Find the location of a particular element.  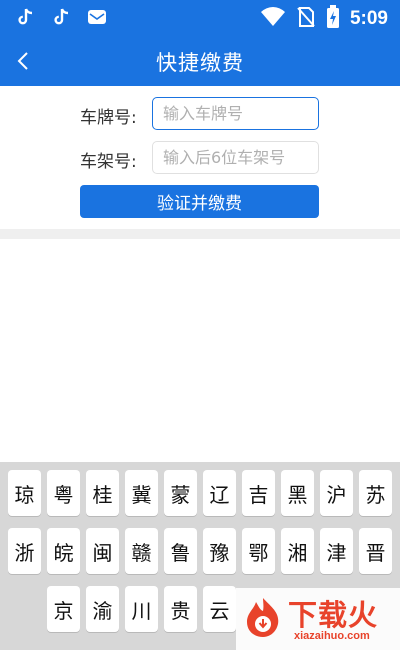

province-key: 闽 is located at coordinates (102, 551).